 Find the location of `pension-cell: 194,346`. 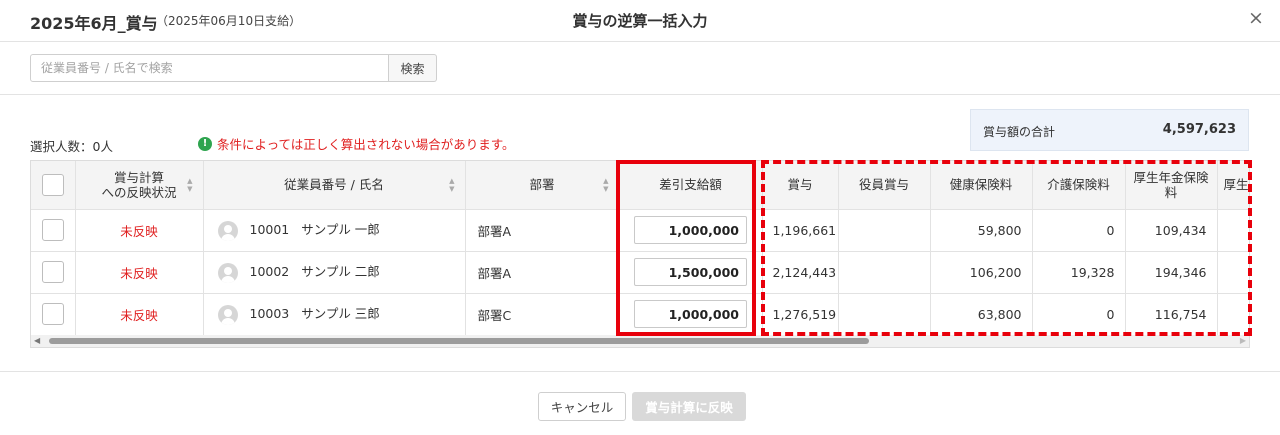

pension-cell: 194,346 is located at coordinates (1171, 272).